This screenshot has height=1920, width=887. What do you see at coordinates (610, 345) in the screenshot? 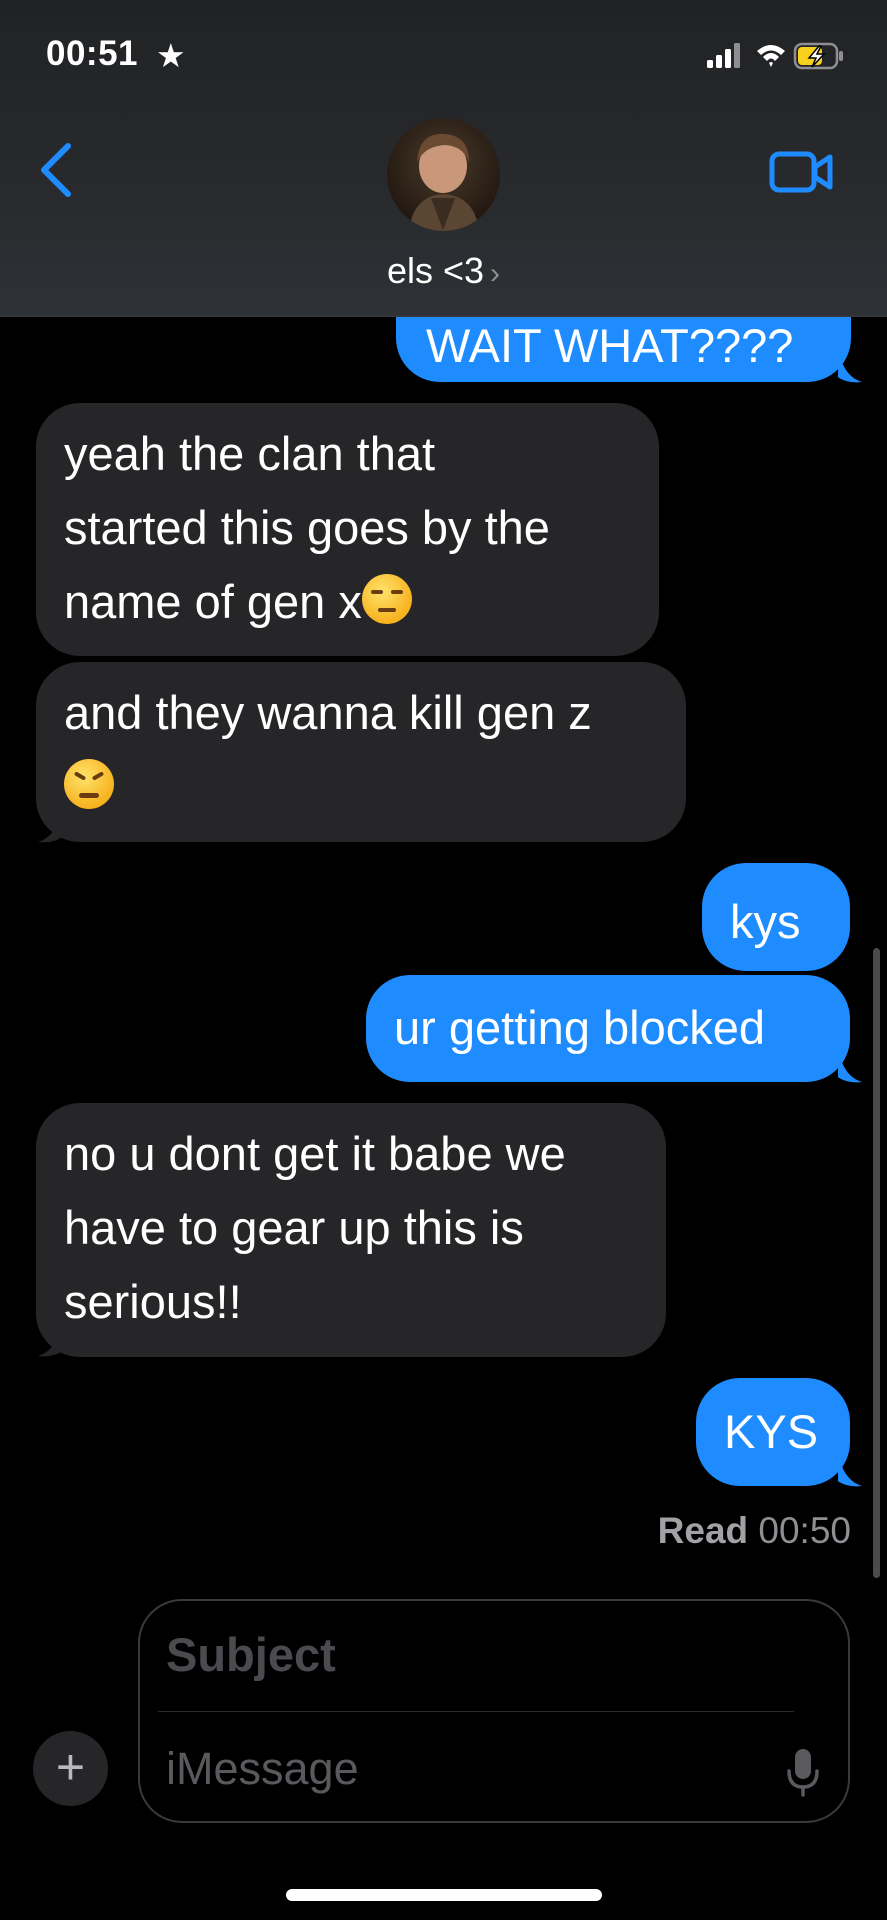
I see `message-text: WAIT WHAT????` at bounding box center [610, 345].